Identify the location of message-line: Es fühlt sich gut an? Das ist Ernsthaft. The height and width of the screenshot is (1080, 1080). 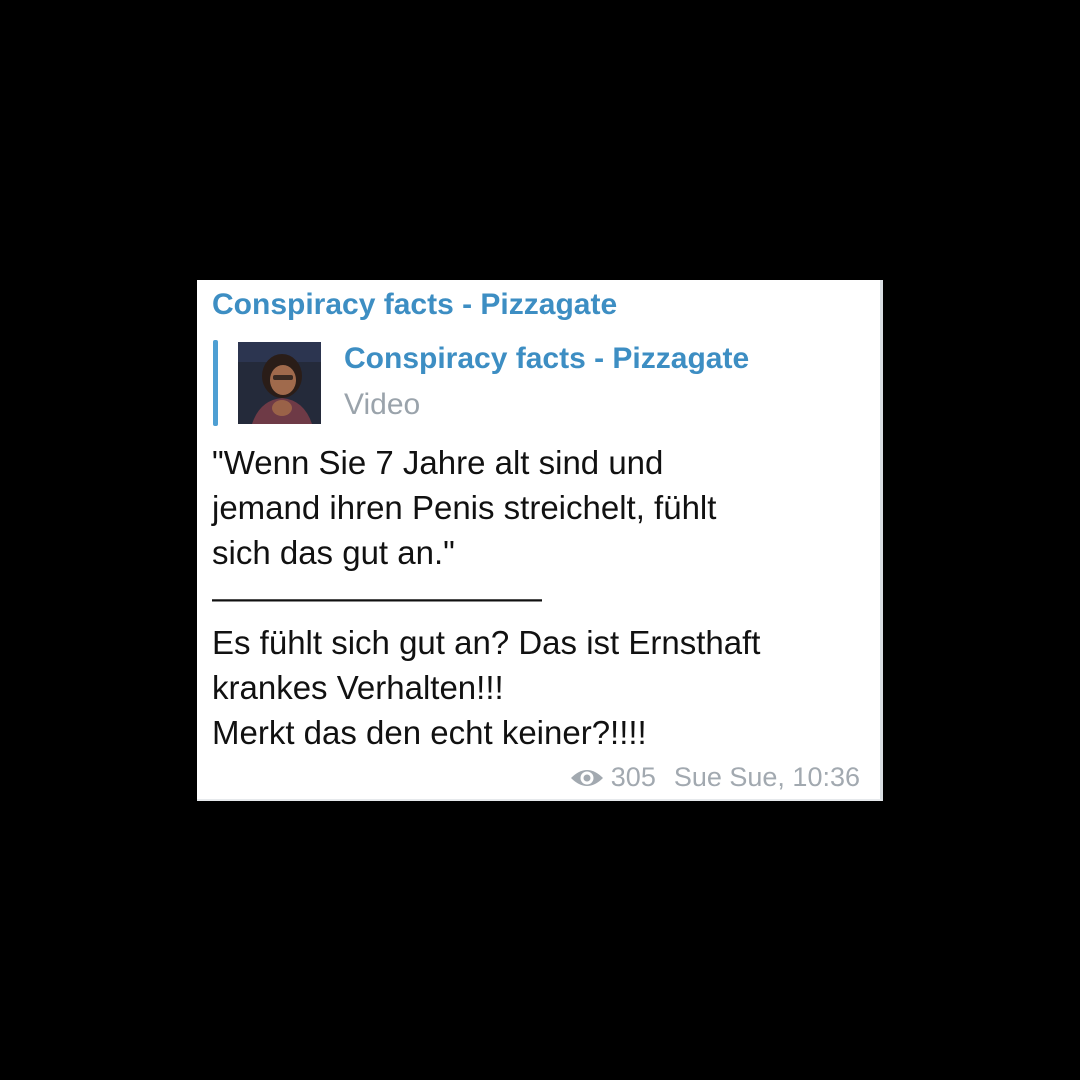
(486, 642).